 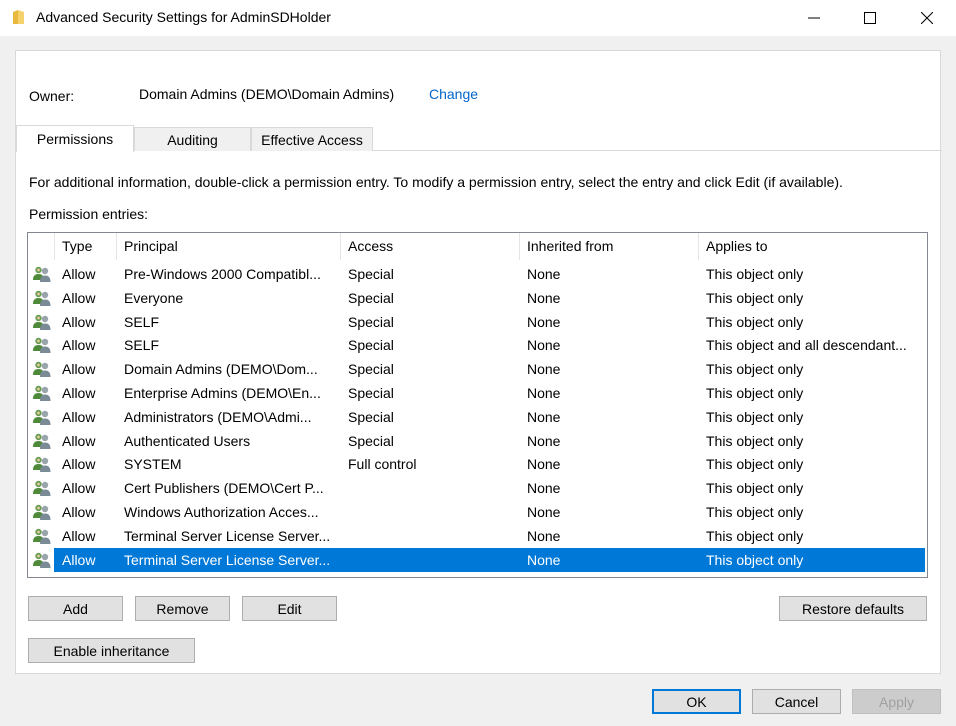 What do you see at coordinates (853, 608) in the screenshot?
I see `restore-defaults-button: Restore defaults` at bounding box center [853, 608].